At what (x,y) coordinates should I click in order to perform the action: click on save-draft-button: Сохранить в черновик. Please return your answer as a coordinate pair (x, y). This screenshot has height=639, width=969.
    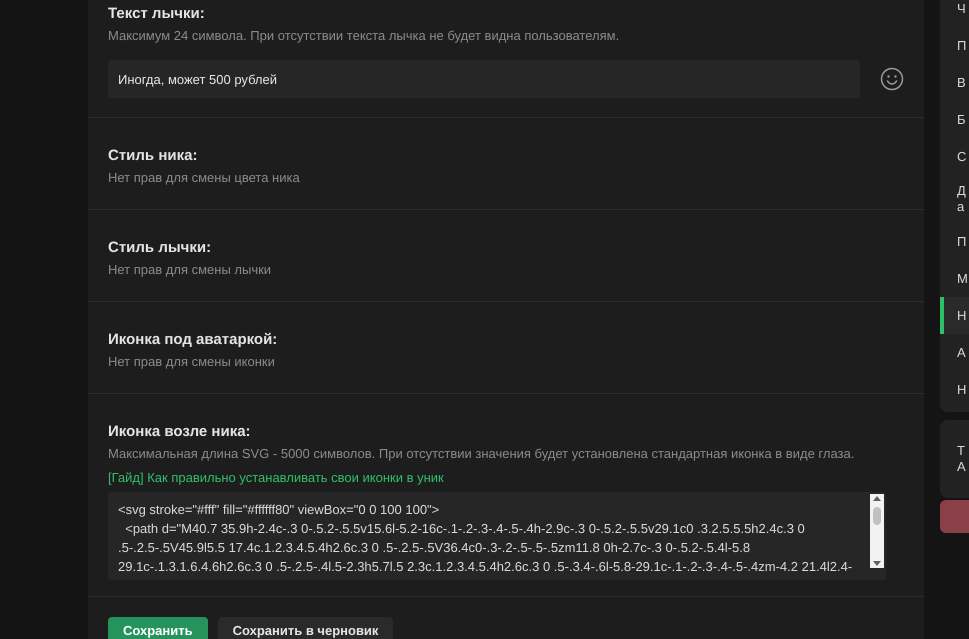
    Looking at the image, I should click on (306, 628).